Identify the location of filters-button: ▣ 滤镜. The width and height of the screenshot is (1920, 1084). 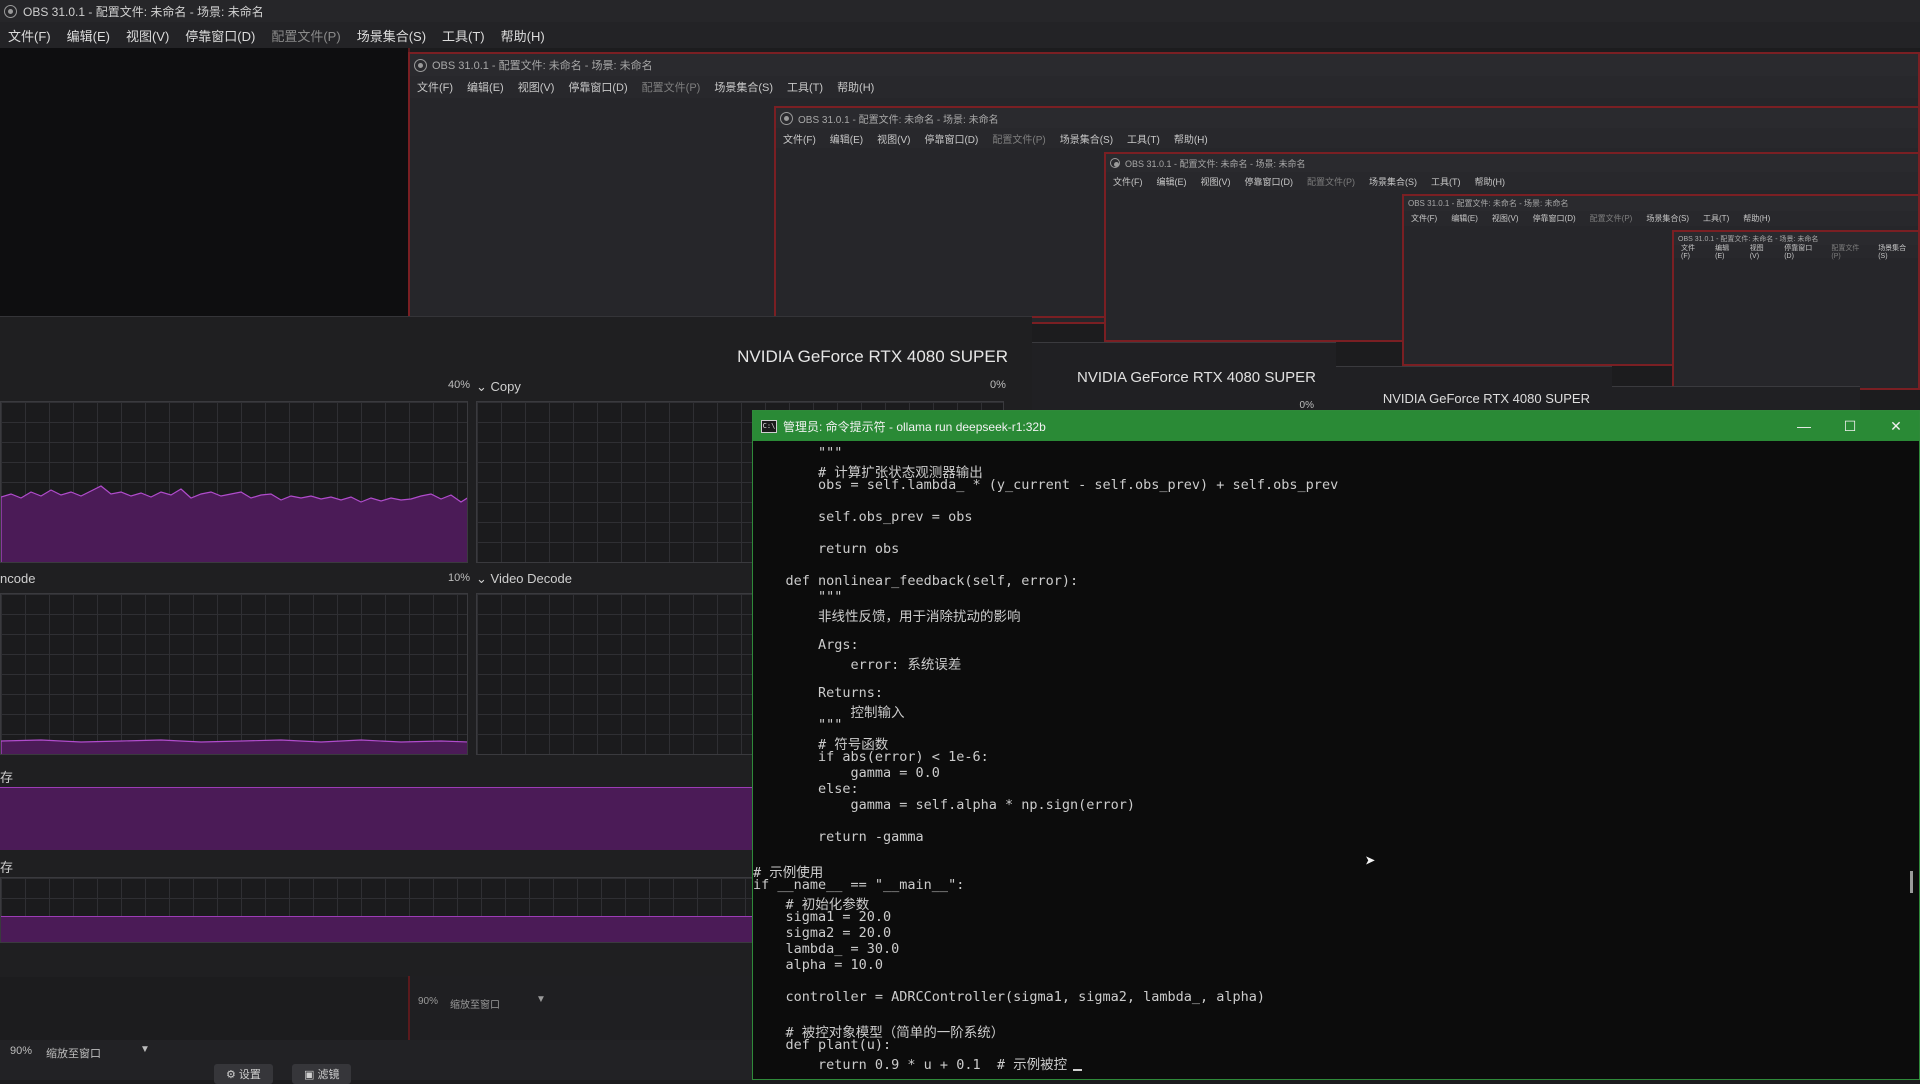
(322, 1074).